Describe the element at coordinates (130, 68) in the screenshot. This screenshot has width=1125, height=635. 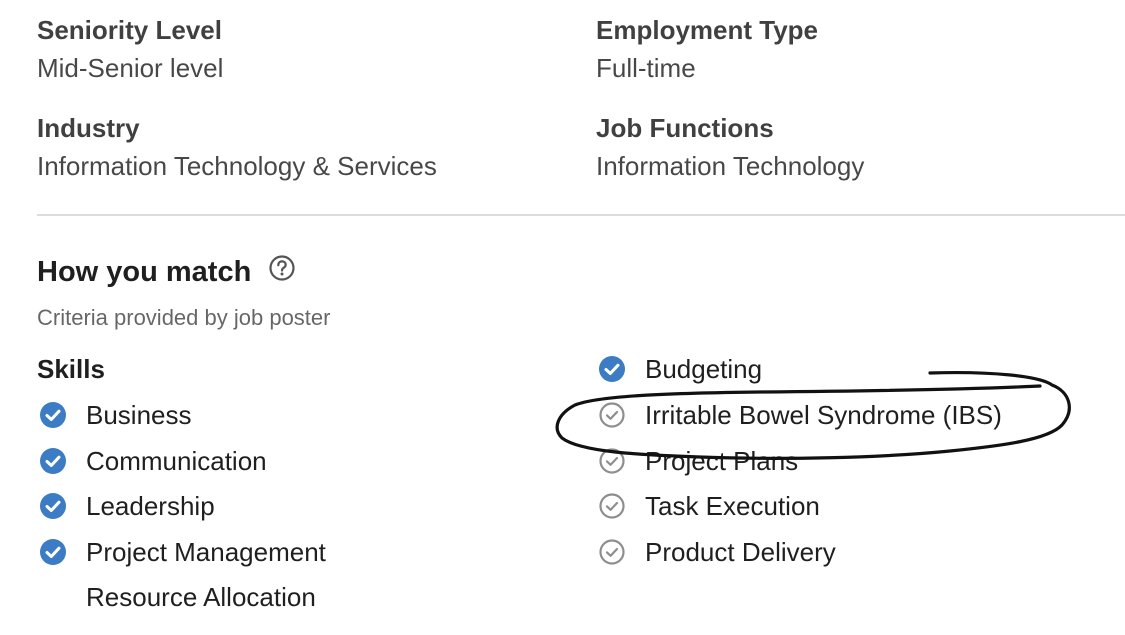
I see `seniority-level-value: Mid-Senior level` at that location.